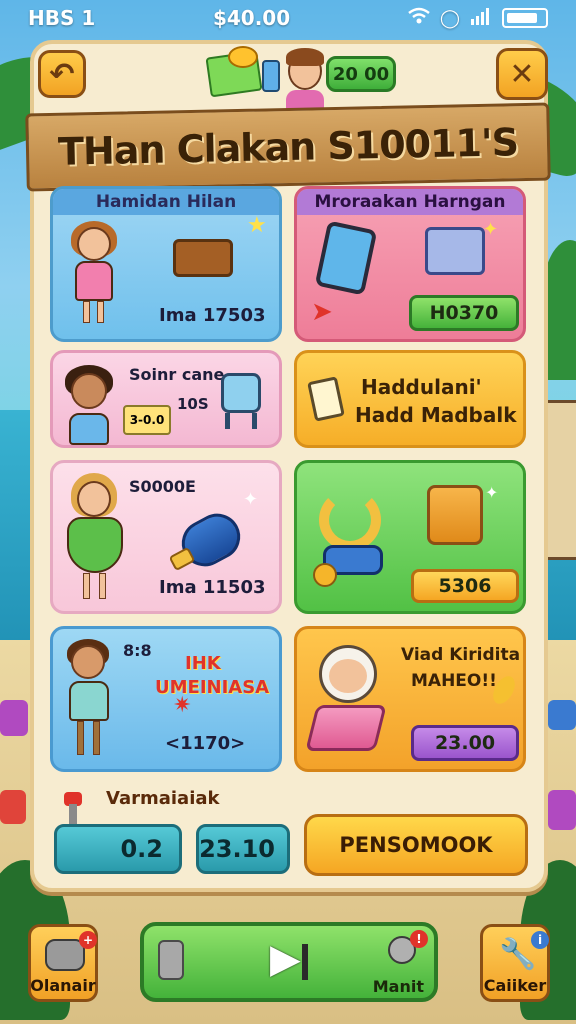 This screenshot has height=1024, width=576. I want to click on header-character-art, so click(265, 77).